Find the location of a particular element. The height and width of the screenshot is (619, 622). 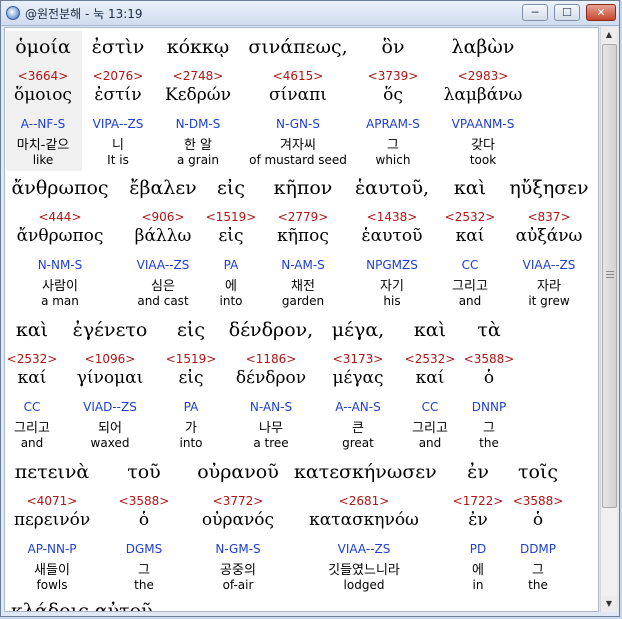

word-parse: N-GM-S is located at coordinates (238, 549).